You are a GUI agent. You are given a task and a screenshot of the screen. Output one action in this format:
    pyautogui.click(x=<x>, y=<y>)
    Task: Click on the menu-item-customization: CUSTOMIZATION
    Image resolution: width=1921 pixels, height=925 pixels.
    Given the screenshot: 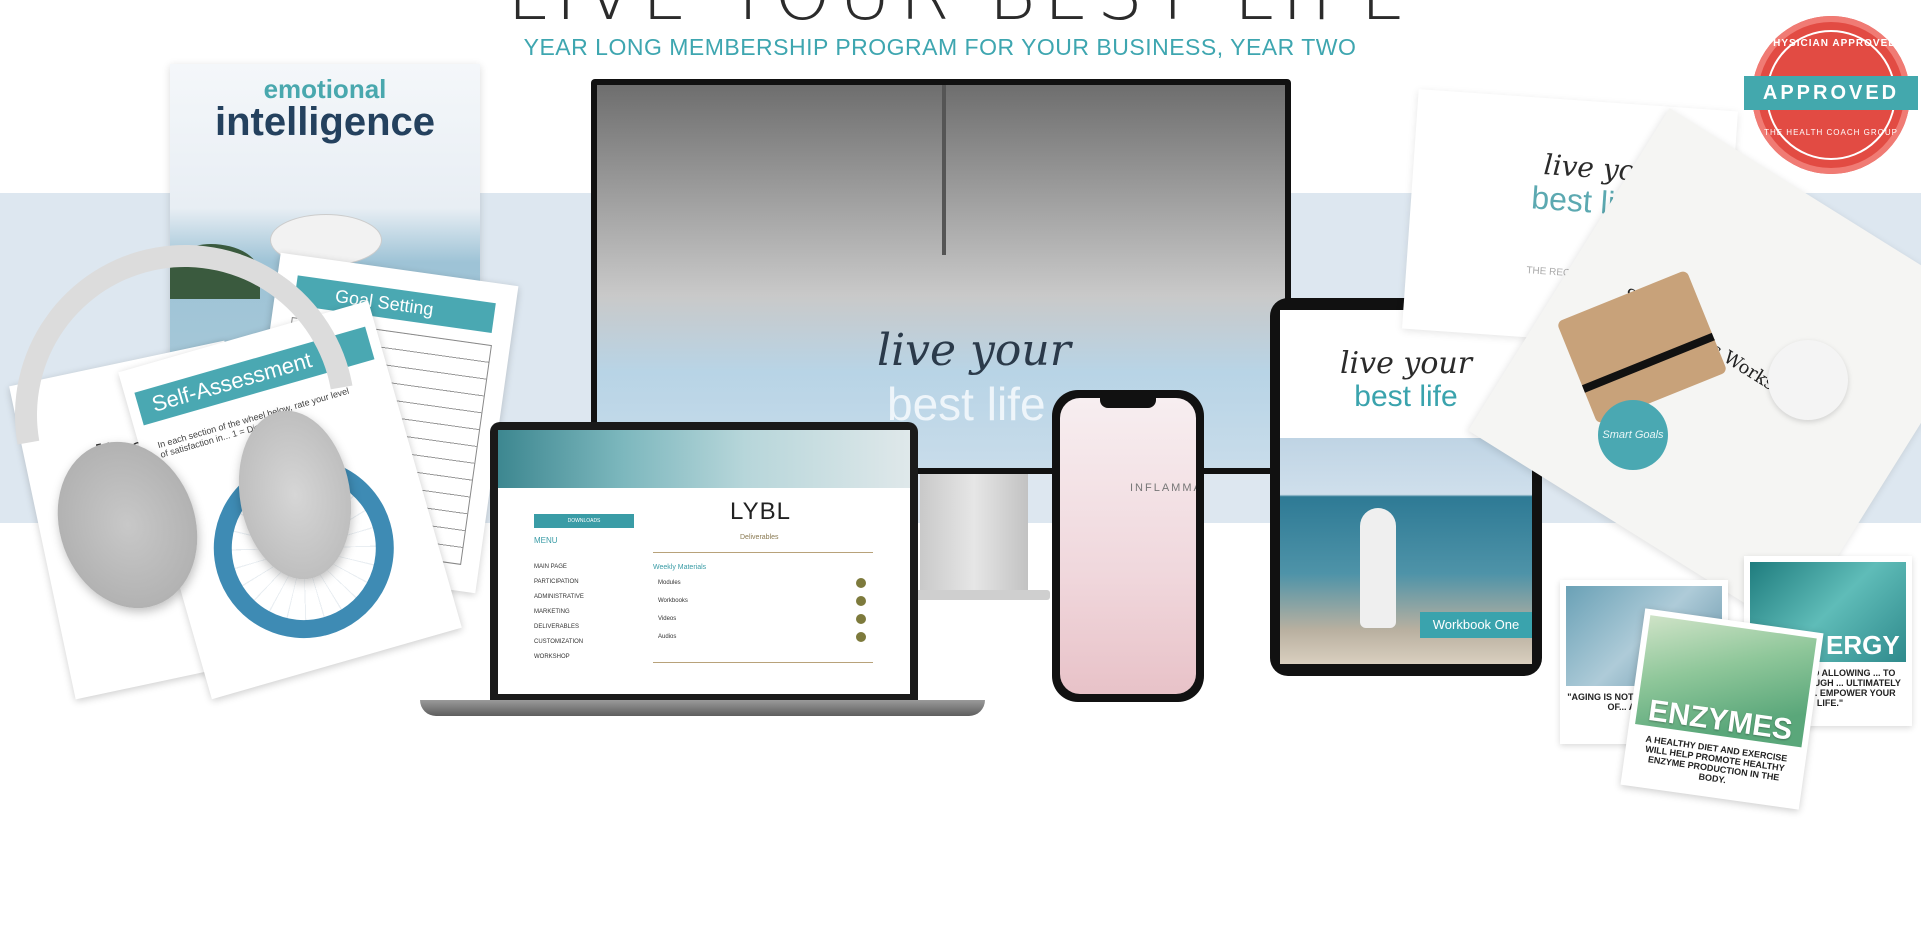 What is the action you would take?
    pyautogui.click(x=558, y=642)
    